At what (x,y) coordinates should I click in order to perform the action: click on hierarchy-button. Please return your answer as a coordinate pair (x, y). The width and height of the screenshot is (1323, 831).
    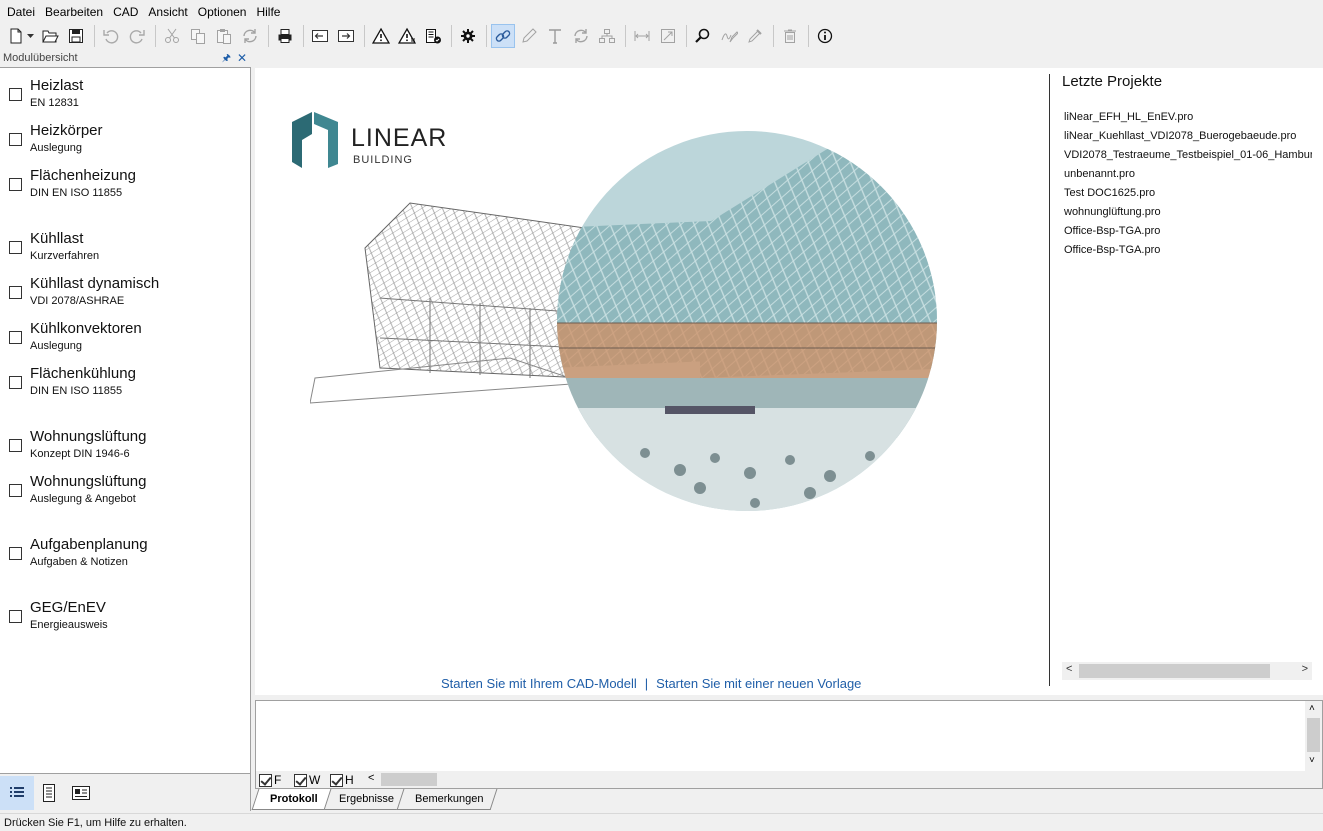
    Looking at the image, I should click on (607, 36).